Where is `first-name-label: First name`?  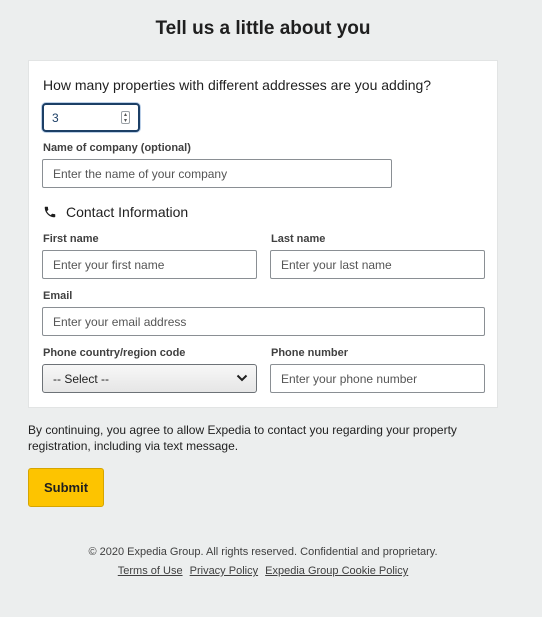 first-name-label: First name is located at coordinates (71, 239).